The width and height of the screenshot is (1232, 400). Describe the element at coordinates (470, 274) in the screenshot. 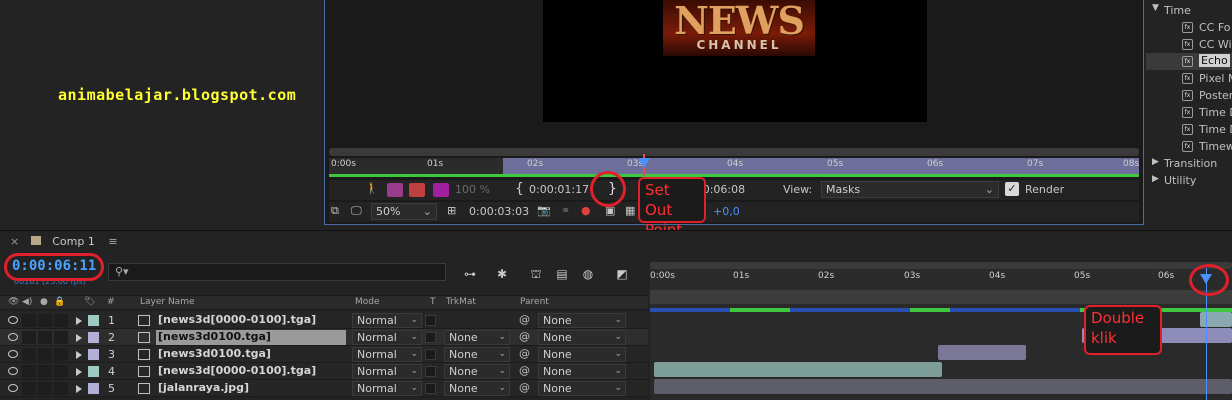

I see `composition-flowchart-icon: ⊶` at that location.